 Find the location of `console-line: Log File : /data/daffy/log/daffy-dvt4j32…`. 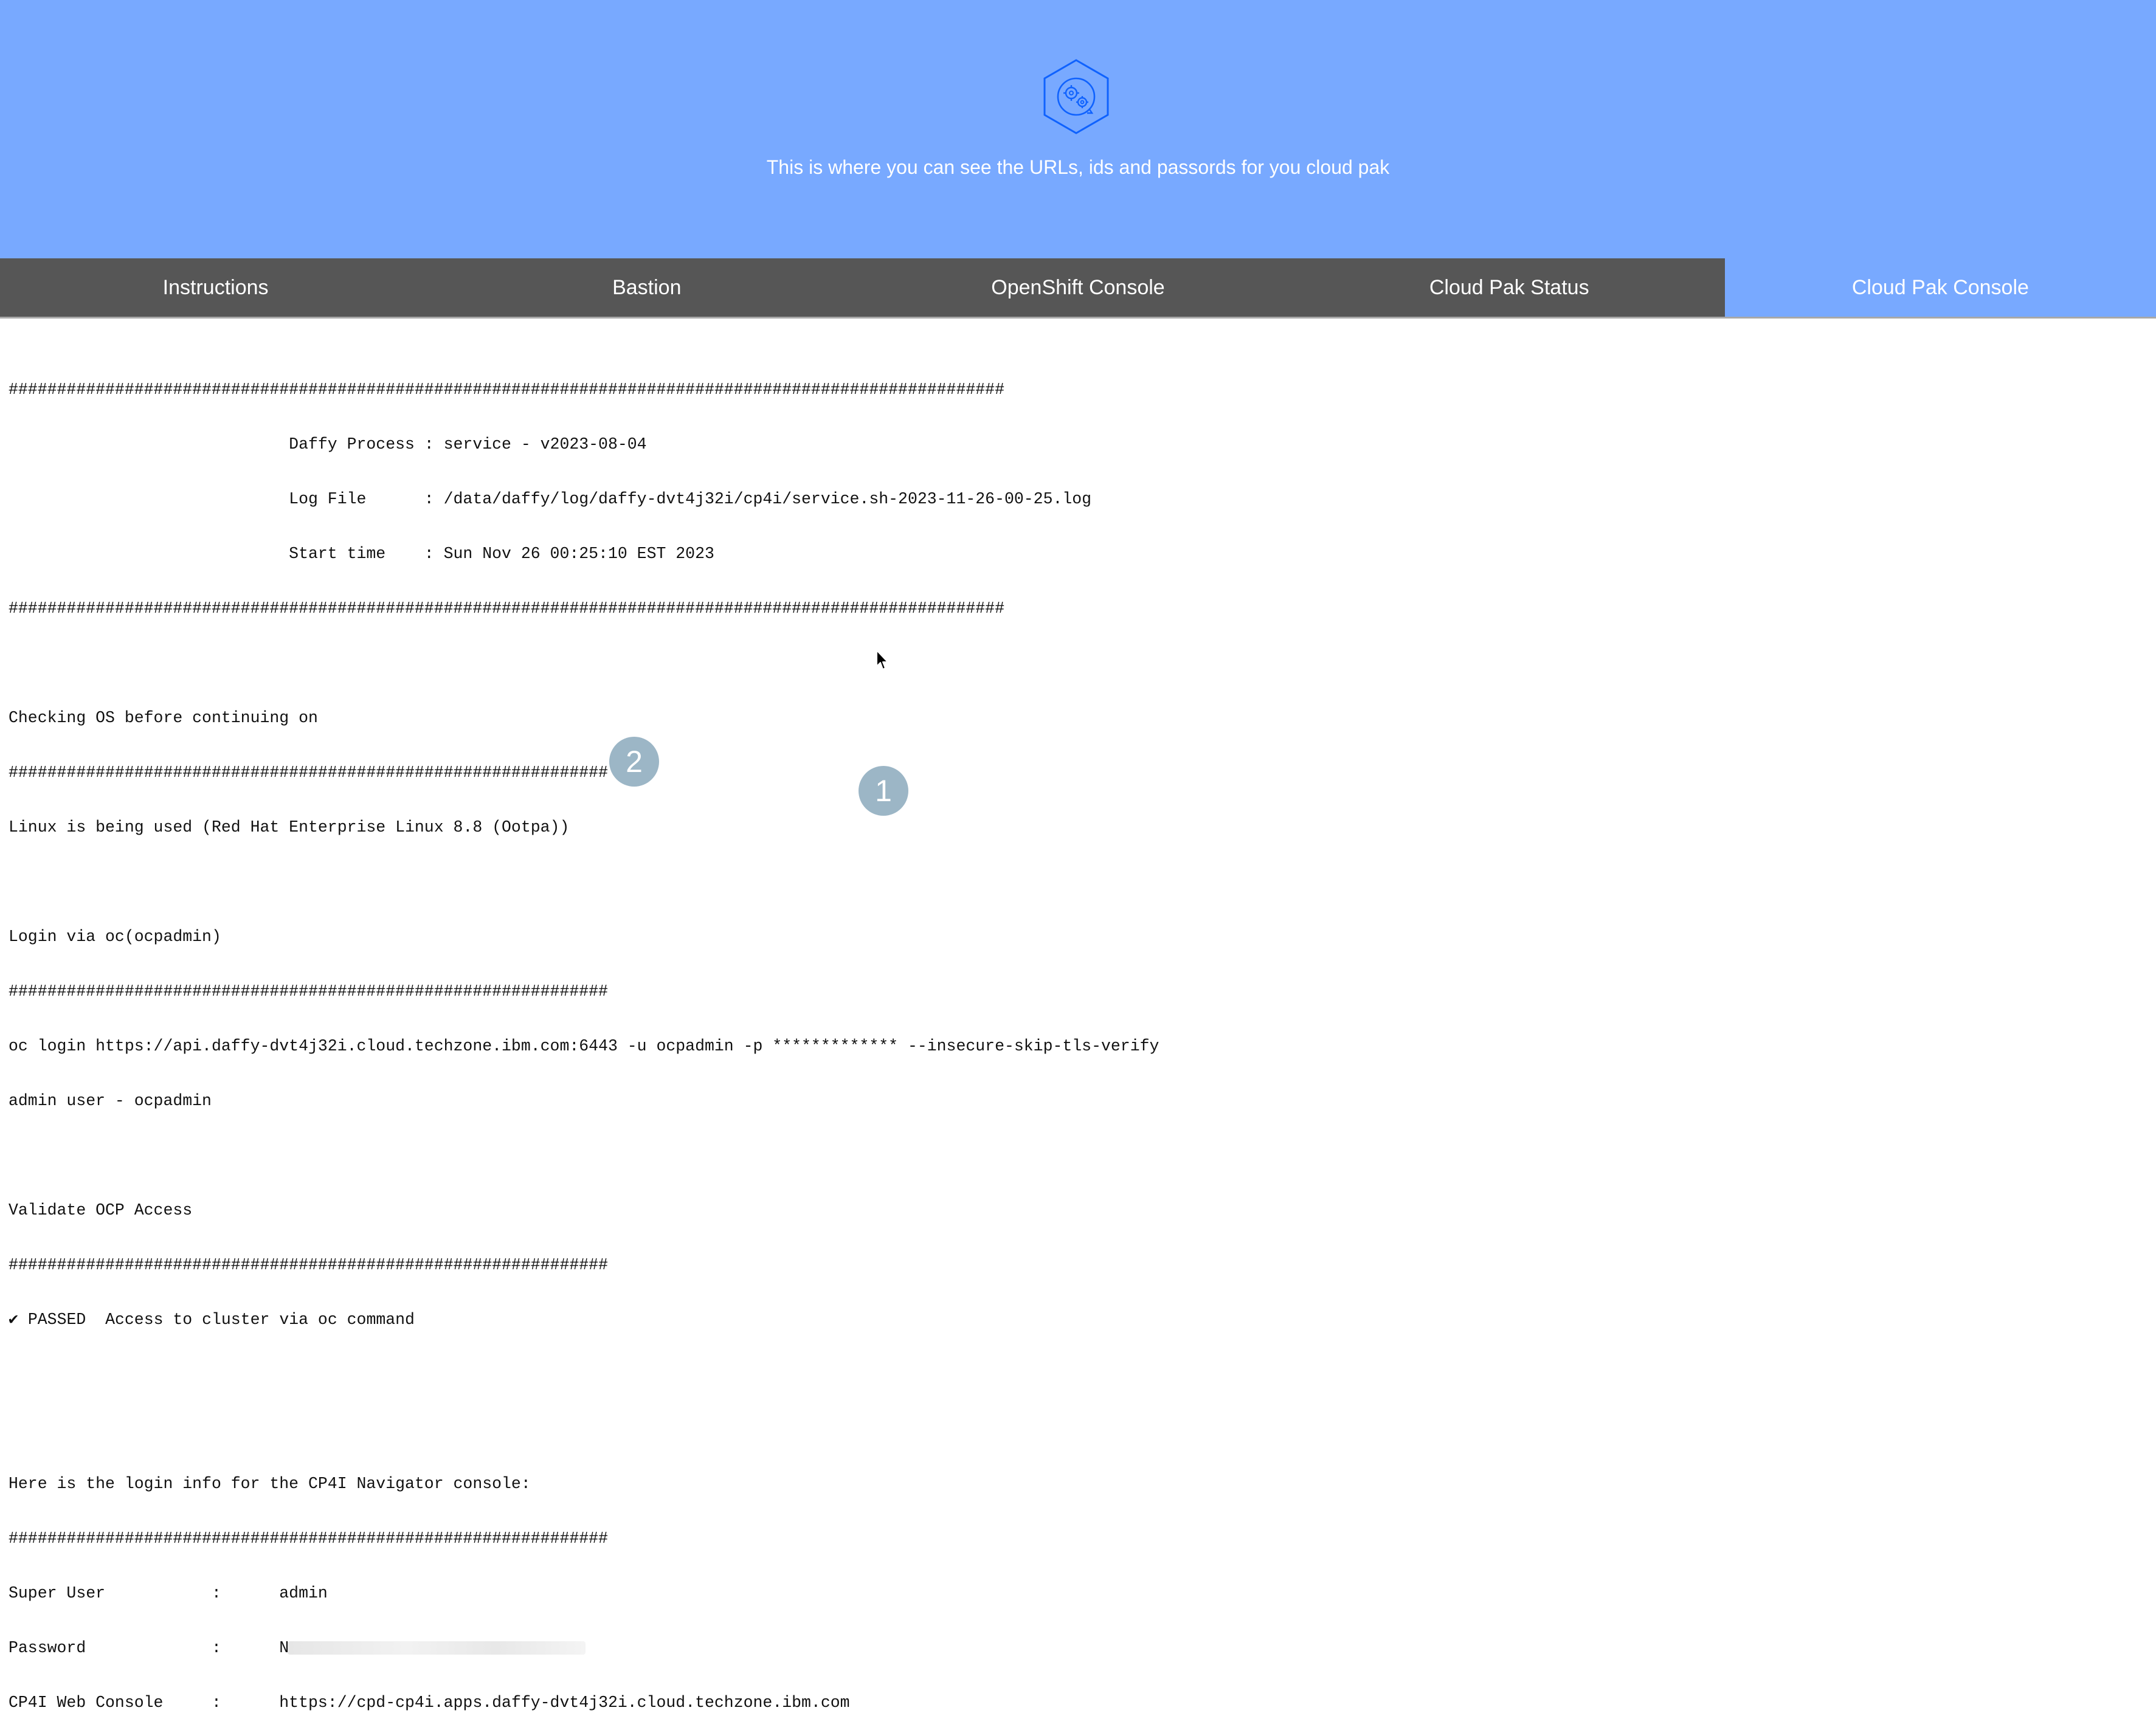

console-line: Log File : /data/daffy/log/daffy-dvt4j32… is located at coordinates (550, 499).